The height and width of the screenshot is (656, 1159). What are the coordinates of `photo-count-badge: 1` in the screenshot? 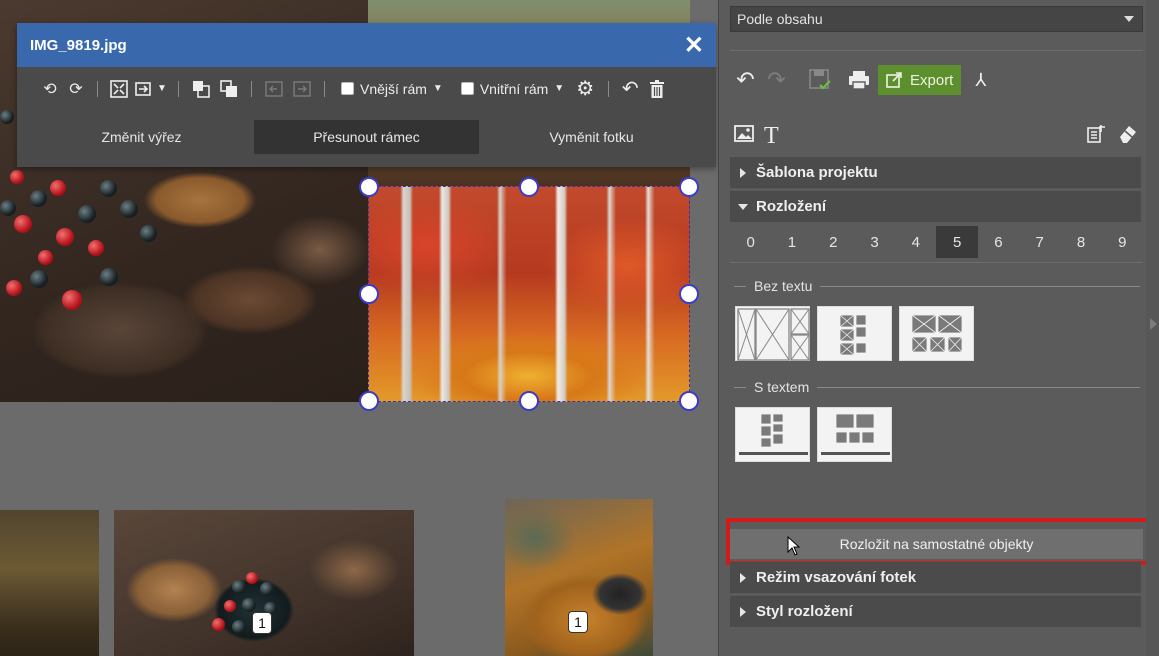 It's located at (578, 622).